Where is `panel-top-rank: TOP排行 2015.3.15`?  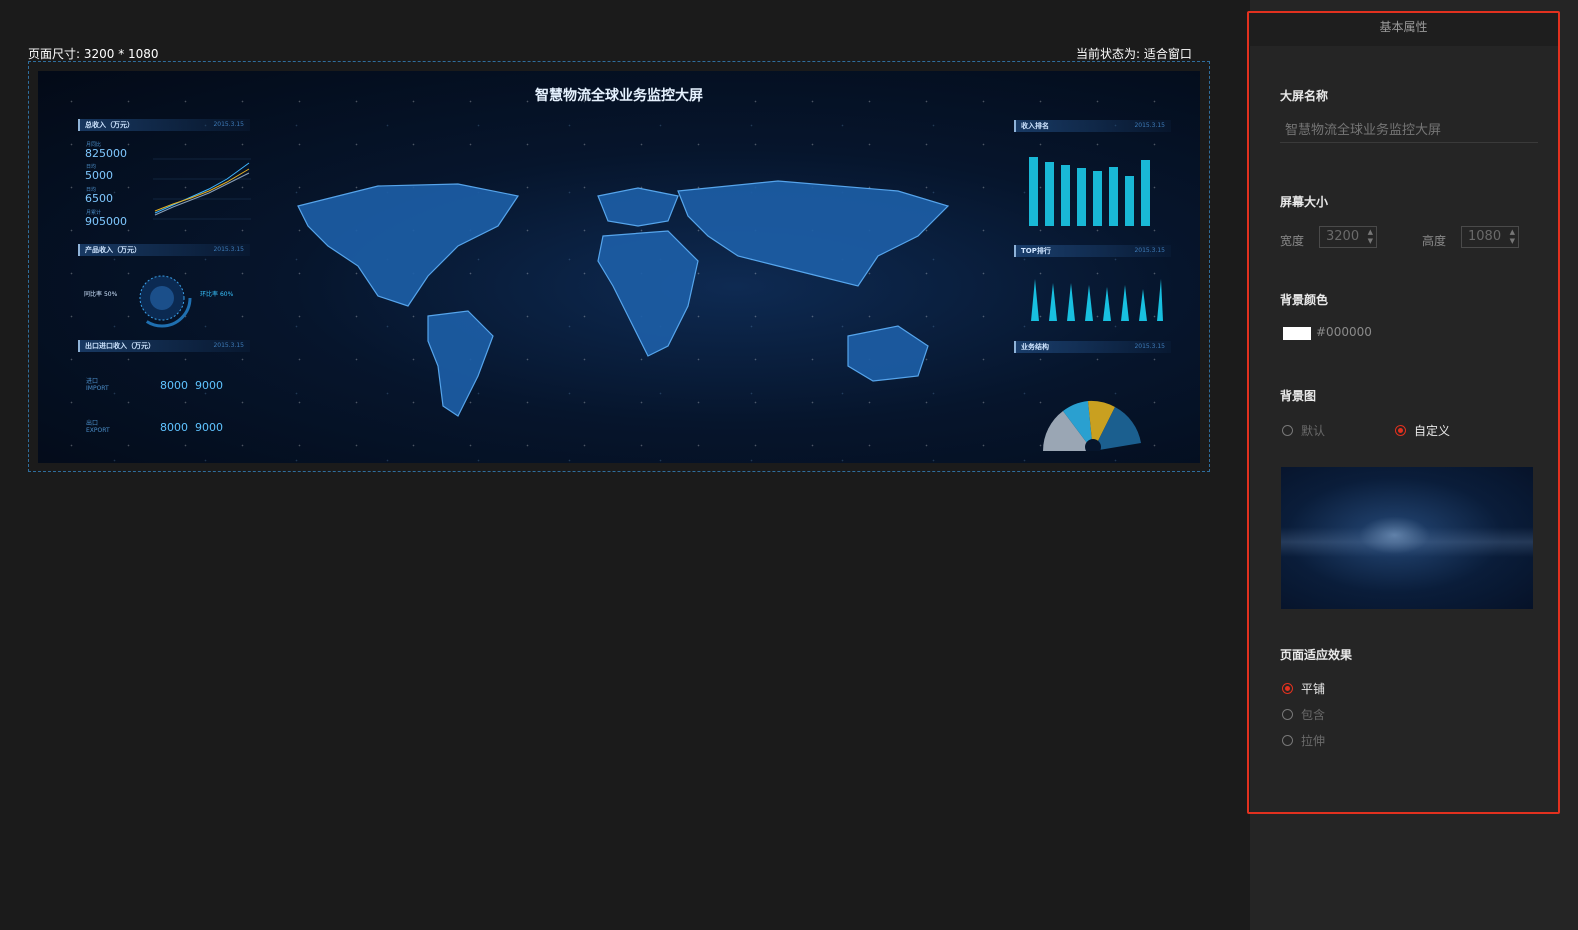 panel-top-rank: TOP排行 2015.3.15 is located at coordinates (1092, 251).